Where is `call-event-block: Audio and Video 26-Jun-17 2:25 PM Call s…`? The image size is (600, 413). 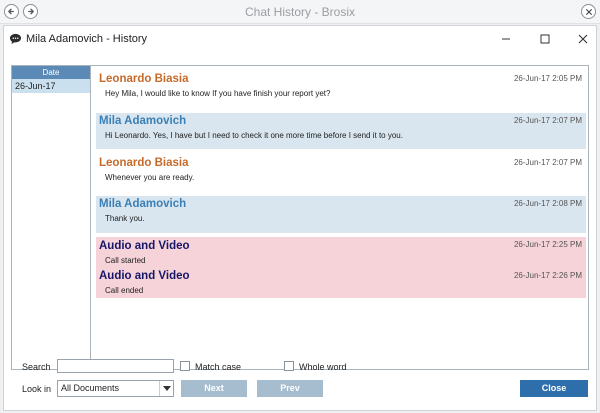 call-event-block: Audio and Video 26-Jun-17 2:25 PM Call s… is located at coordinates (341, 267).